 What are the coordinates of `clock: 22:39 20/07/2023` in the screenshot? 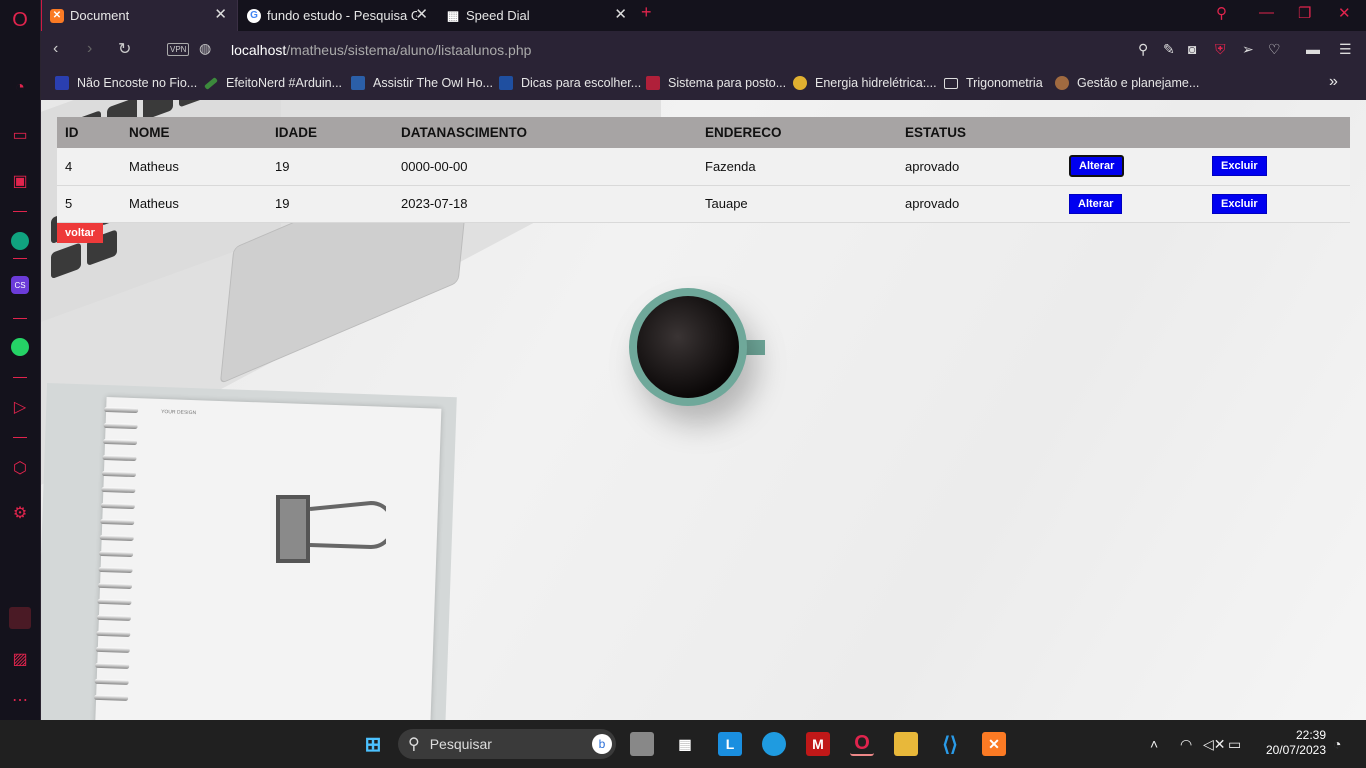 It's located at (1292, 743).